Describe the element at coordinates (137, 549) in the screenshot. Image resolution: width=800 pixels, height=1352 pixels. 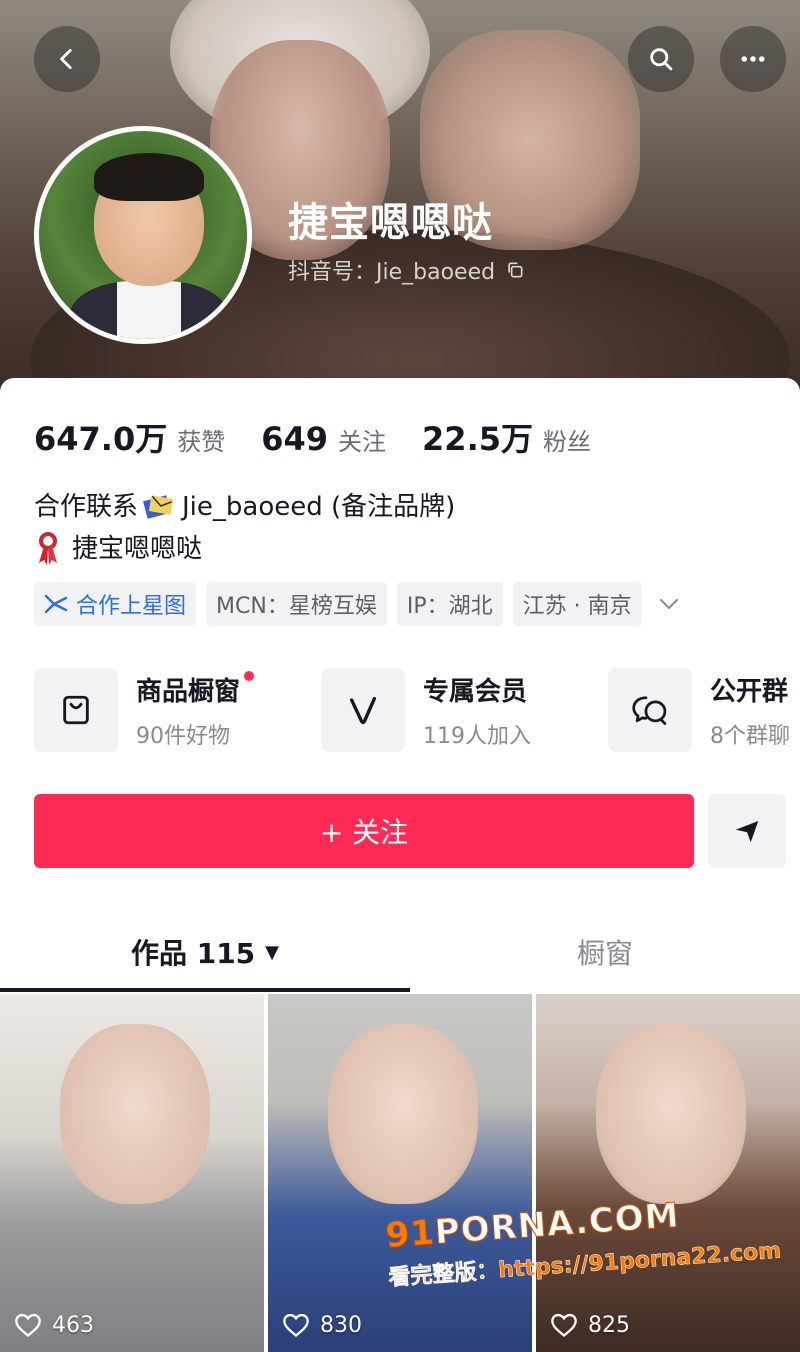
I see `bio-name-text: 捷宝嗯嗯哒` at that location.